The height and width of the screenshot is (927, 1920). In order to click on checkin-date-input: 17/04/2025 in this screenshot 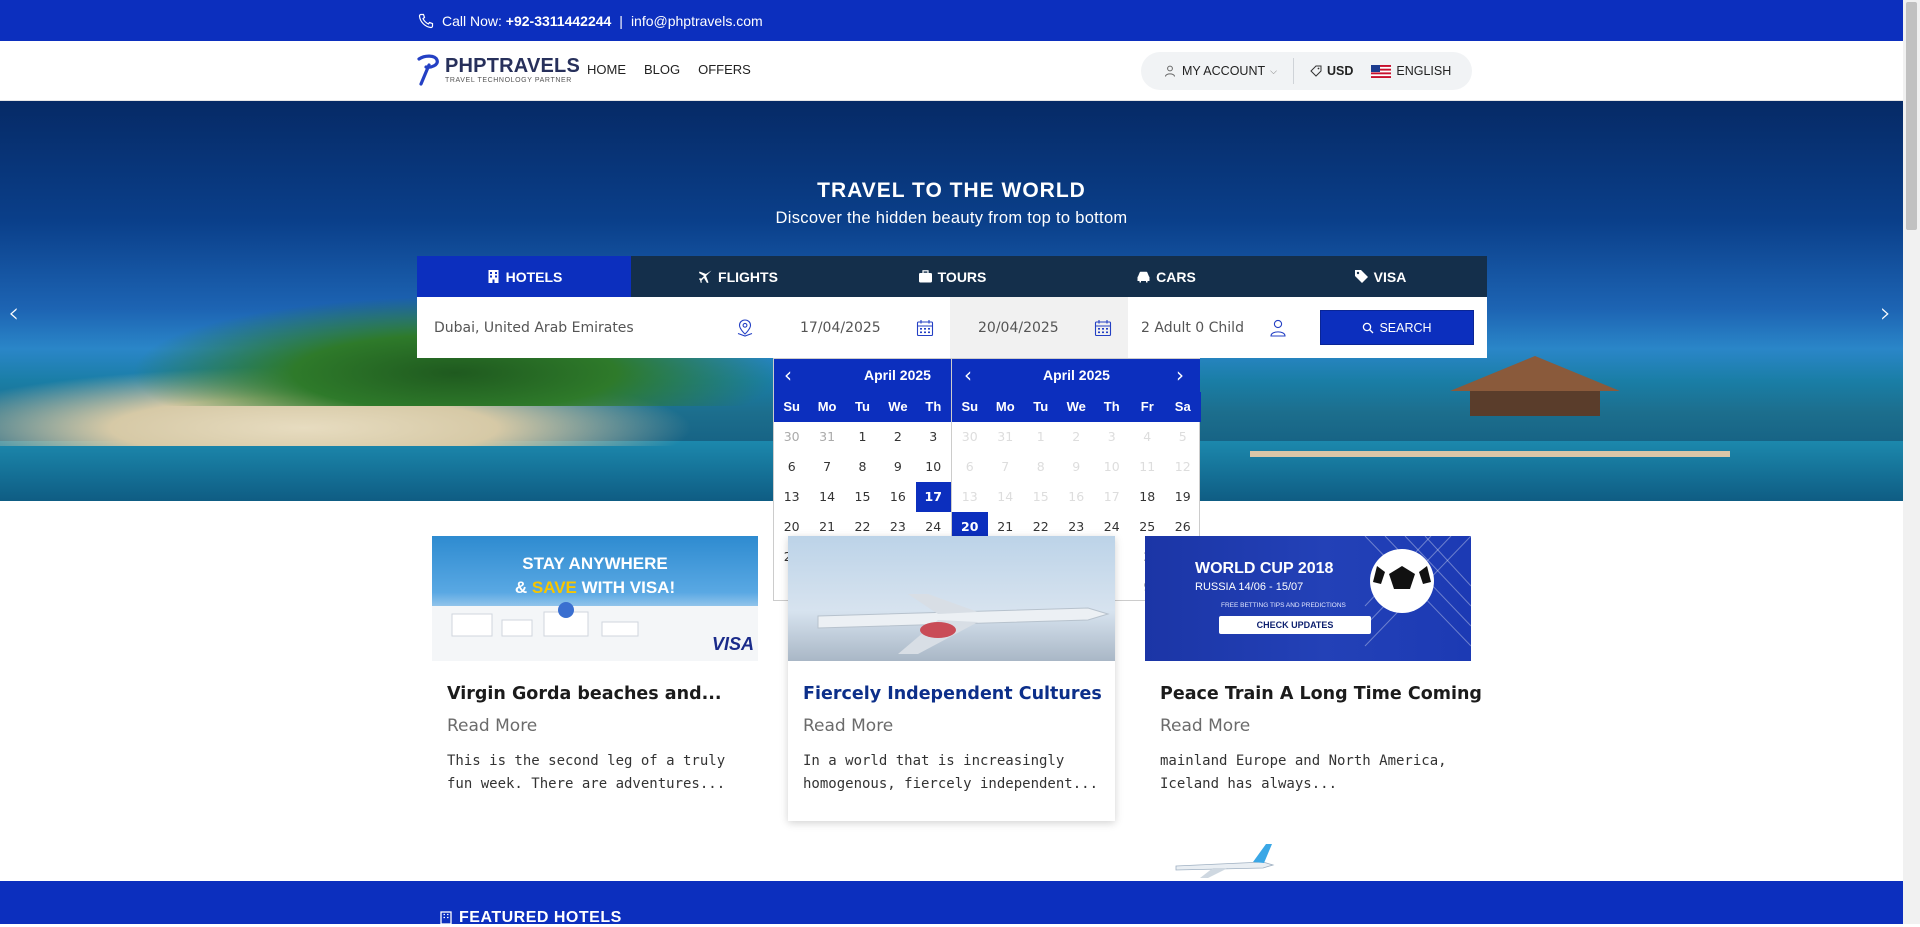, I will do `click(861, 327)`.